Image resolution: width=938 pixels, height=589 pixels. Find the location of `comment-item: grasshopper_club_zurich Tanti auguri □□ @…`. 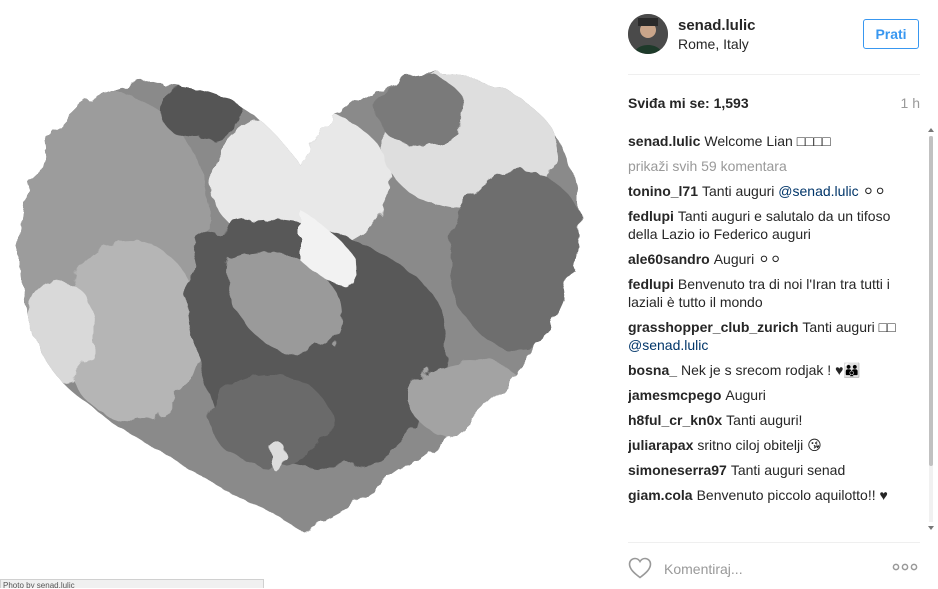

comment-item: grasshopper_club_zurich Tanti auguri □□ @… is located at coordinates (774, 336).